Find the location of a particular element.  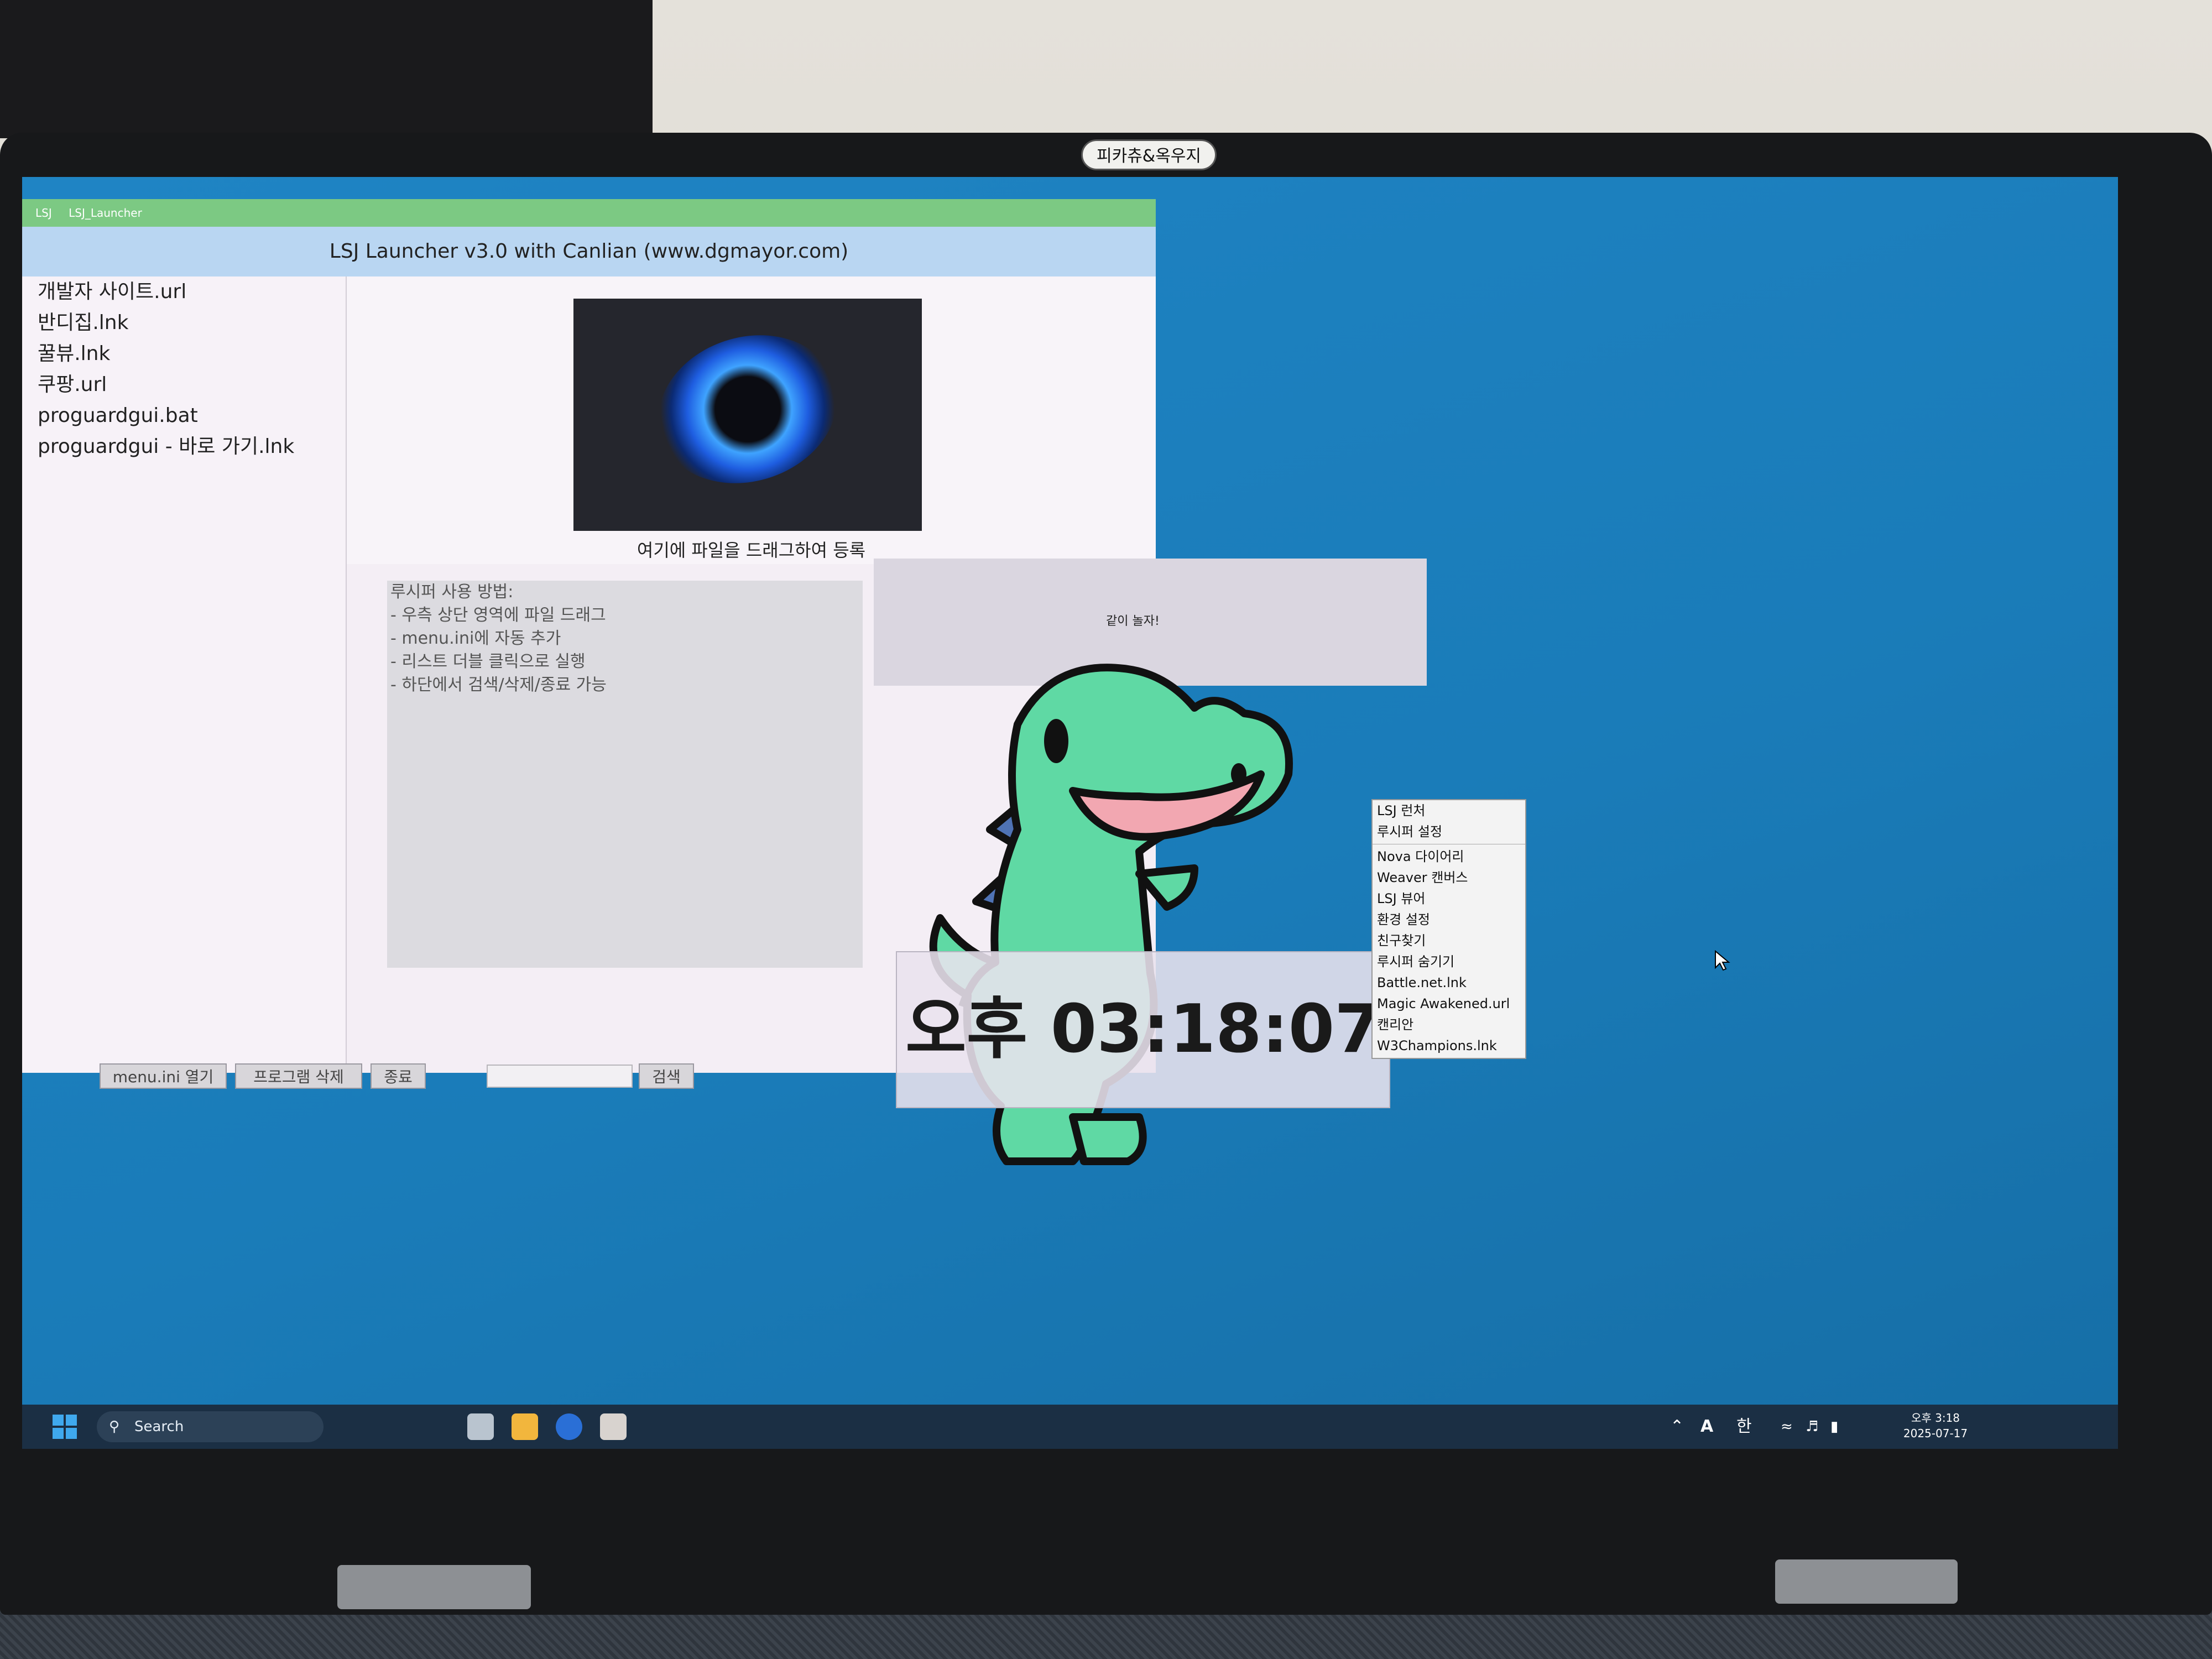

windows-start-icon is located at coordinates (65, 1427).